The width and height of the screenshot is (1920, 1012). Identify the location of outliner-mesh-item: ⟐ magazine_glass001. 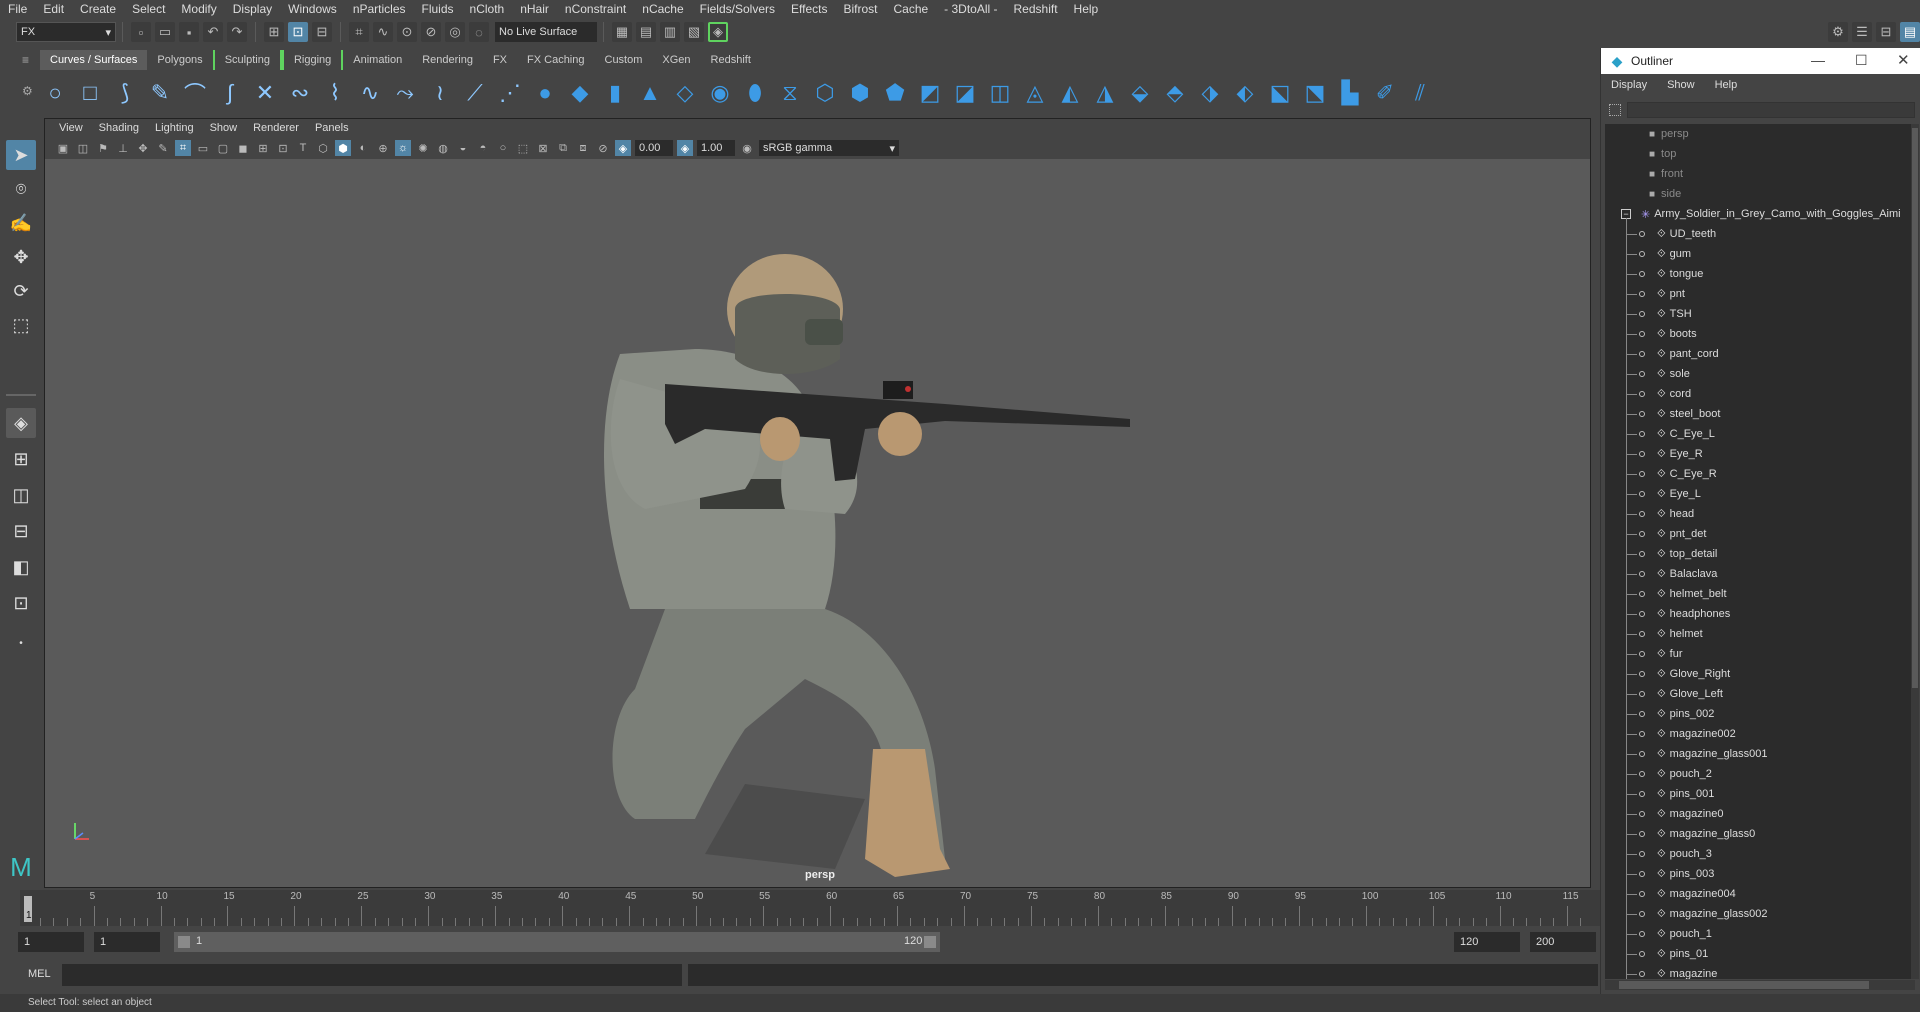
(1760, 754).